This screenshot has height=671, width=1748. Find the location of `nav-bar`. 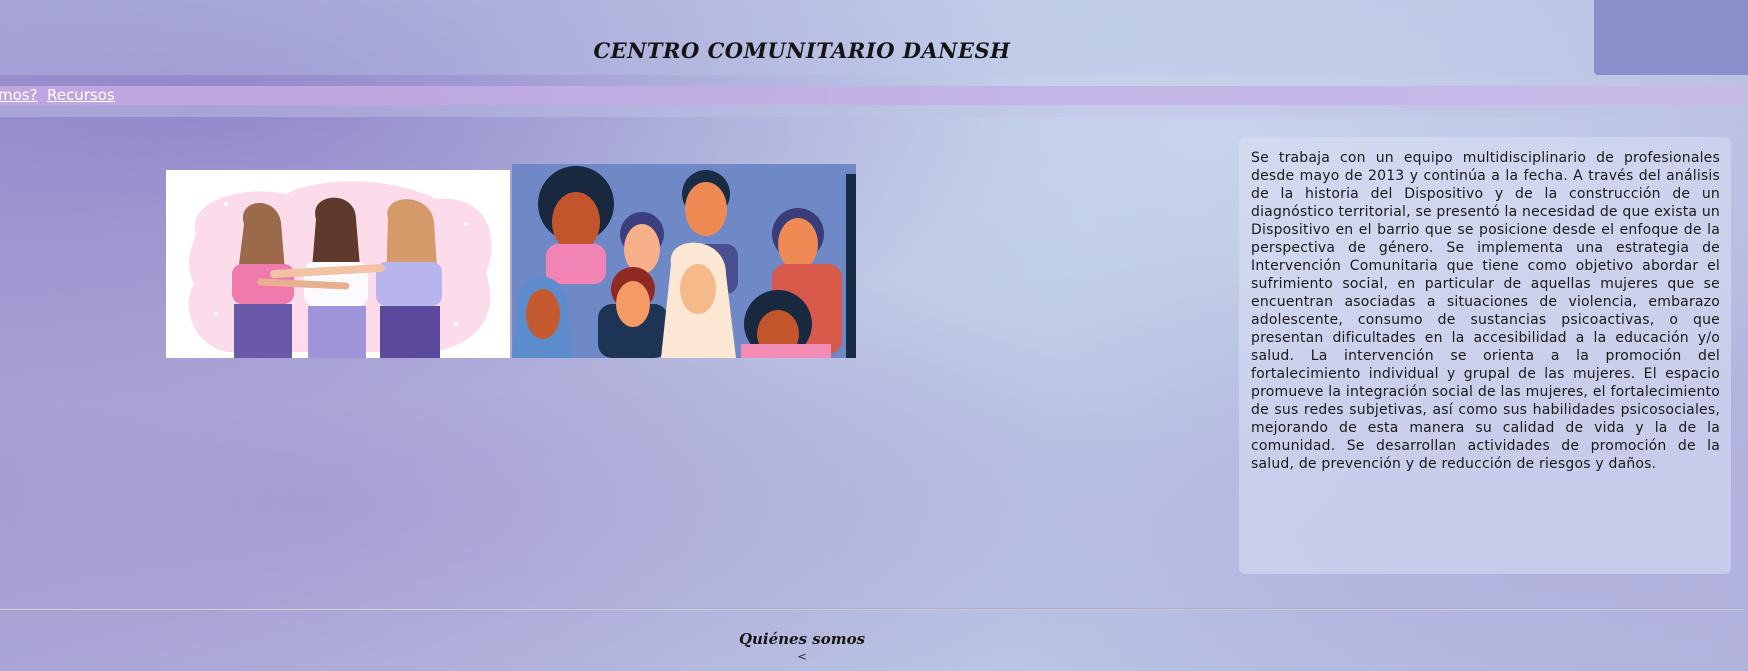

nav-bar is located at coordinates (872, 95).